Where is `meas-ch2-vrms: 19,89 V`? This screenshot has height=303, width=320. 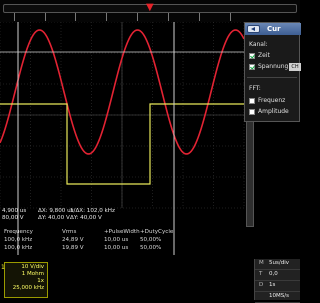
meas-ch2-vrms: 19,89 V is located at coordinates (73, 248).